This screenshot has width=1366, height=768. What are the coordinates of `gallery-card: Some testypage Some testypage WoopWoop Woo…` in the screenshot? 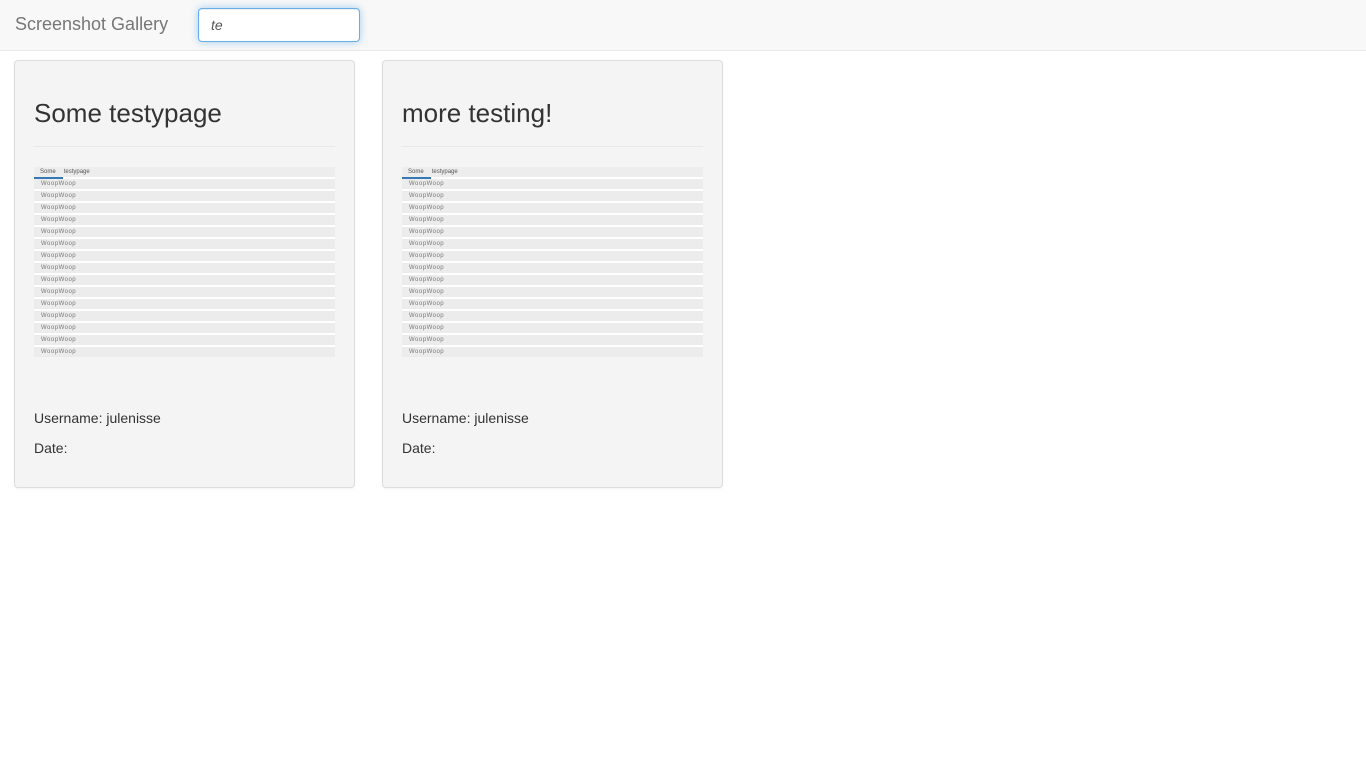 It's located at (184, 274).